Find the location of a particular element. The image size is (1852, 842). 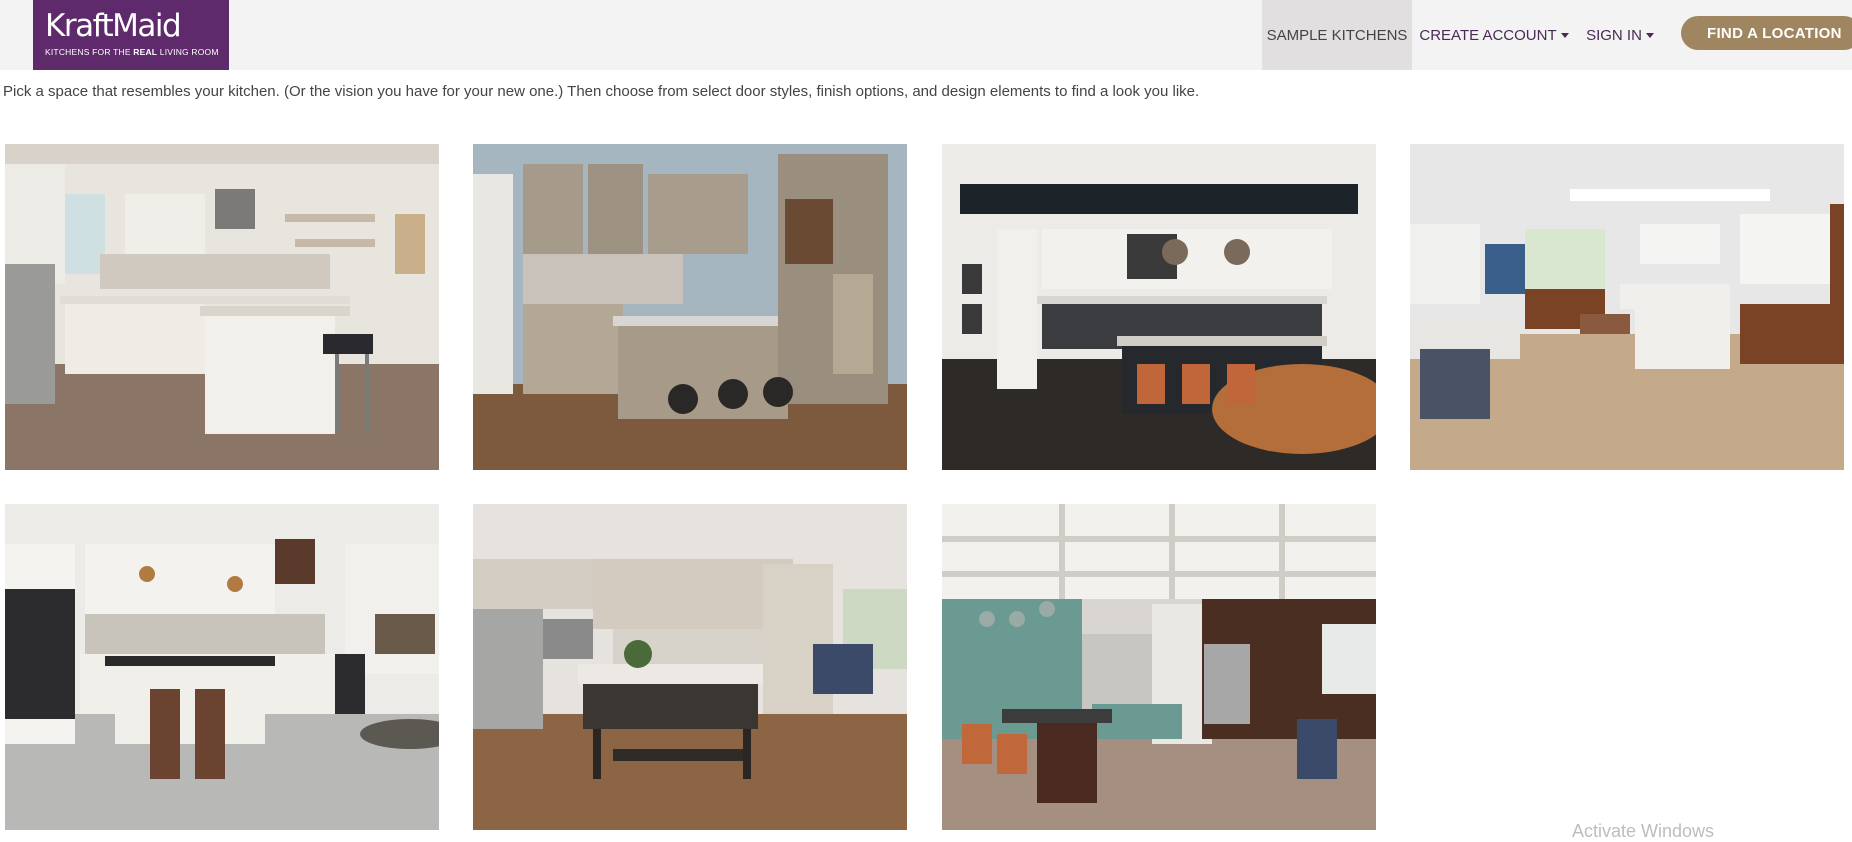

find-a-location-button: FIND A LOCATION is located at coordinates (1766, 33).